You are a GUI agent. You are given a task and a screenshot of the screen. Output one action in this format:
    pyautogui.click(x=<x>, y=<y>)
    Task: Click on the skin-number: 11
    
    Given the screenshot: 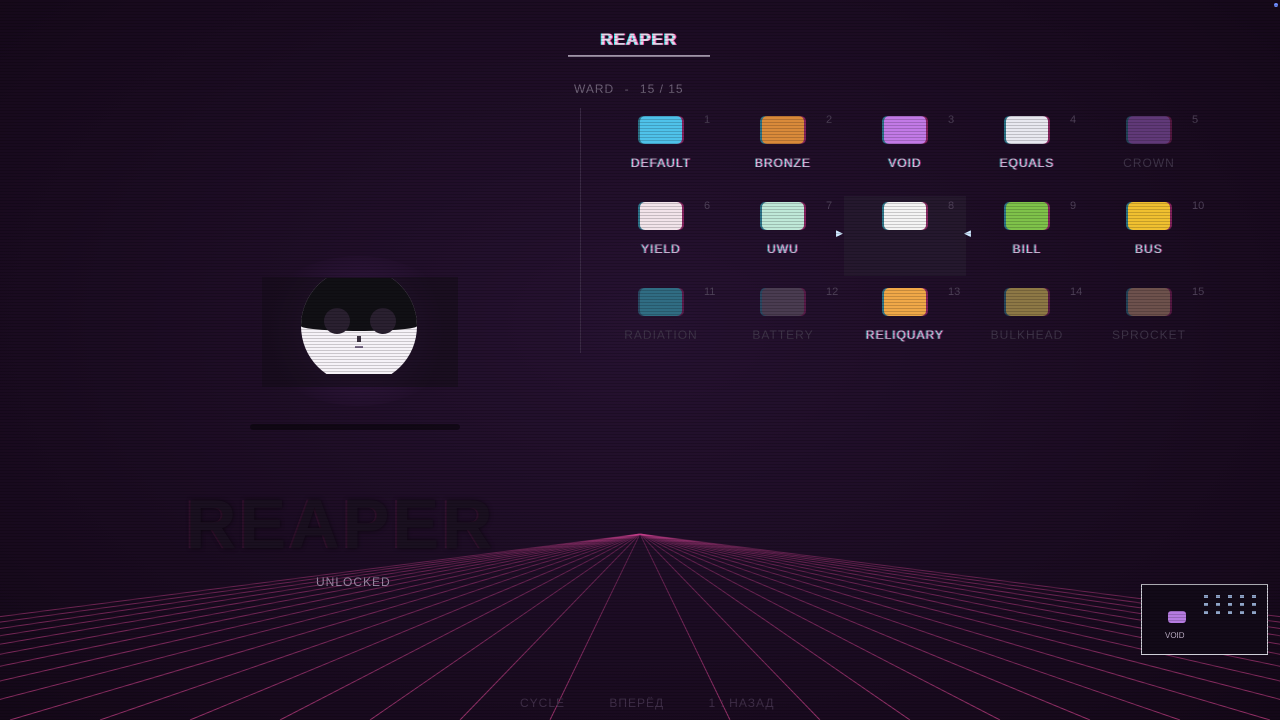 What is the action you would take?
    pyautogui.click(x=710, y=292)
    